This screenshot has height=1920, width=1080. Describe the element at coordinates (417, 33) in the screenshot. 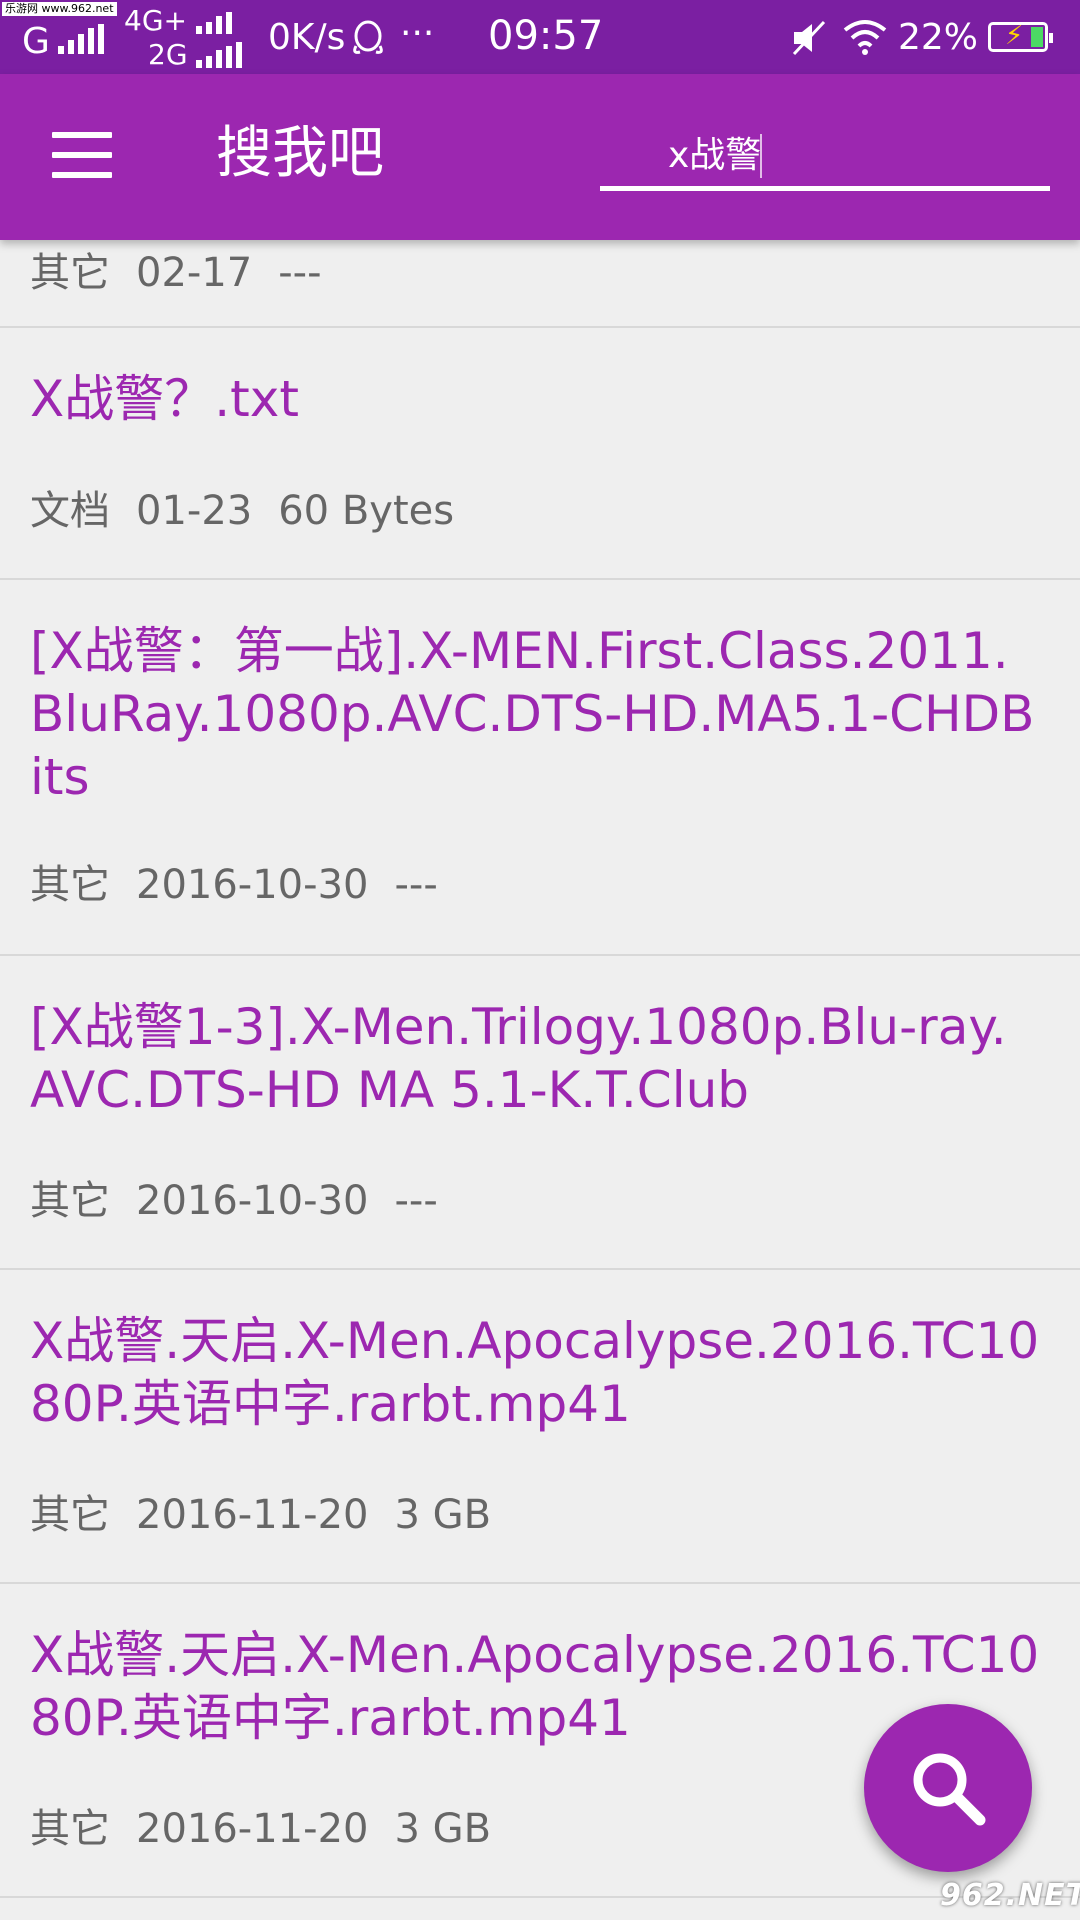

I see `more-icon: ···` at that location.